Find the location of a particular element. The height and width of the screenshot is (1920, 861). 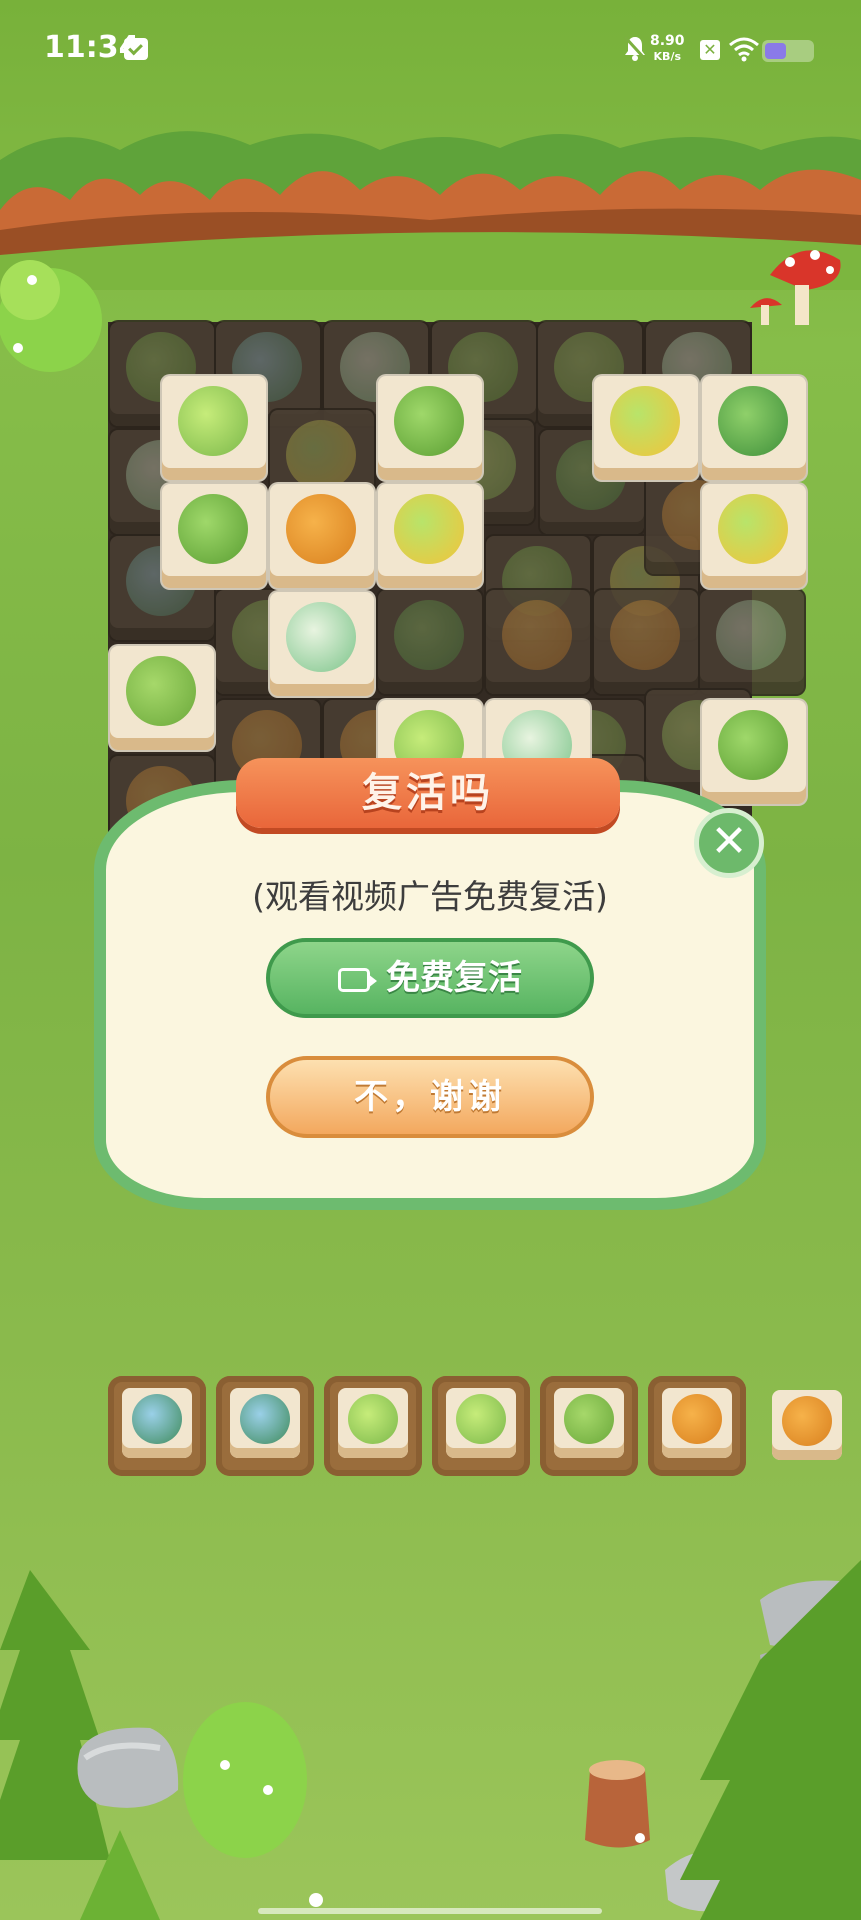

battery-icon is located at coordinates (788, 51).